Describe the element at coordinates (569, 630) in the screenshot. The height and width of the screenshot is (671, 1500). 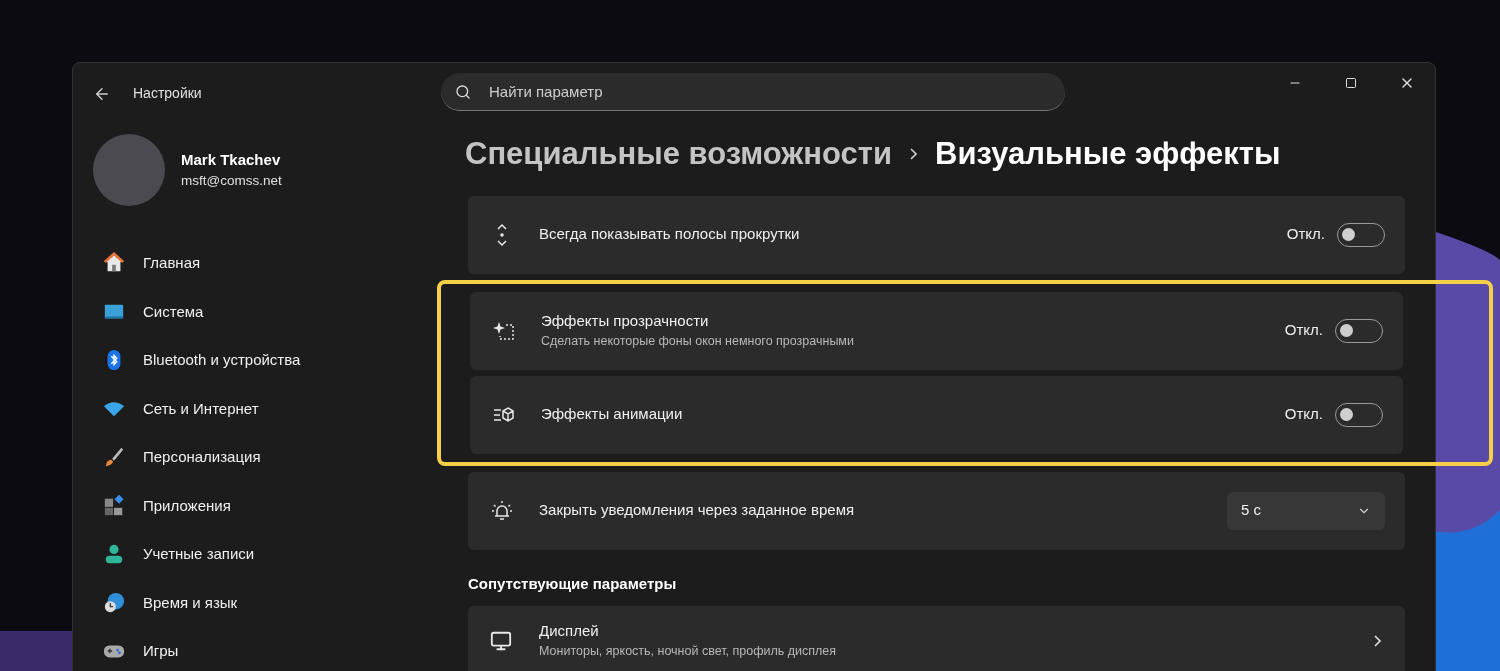
I see `setting-label: Дисплей` at that location.